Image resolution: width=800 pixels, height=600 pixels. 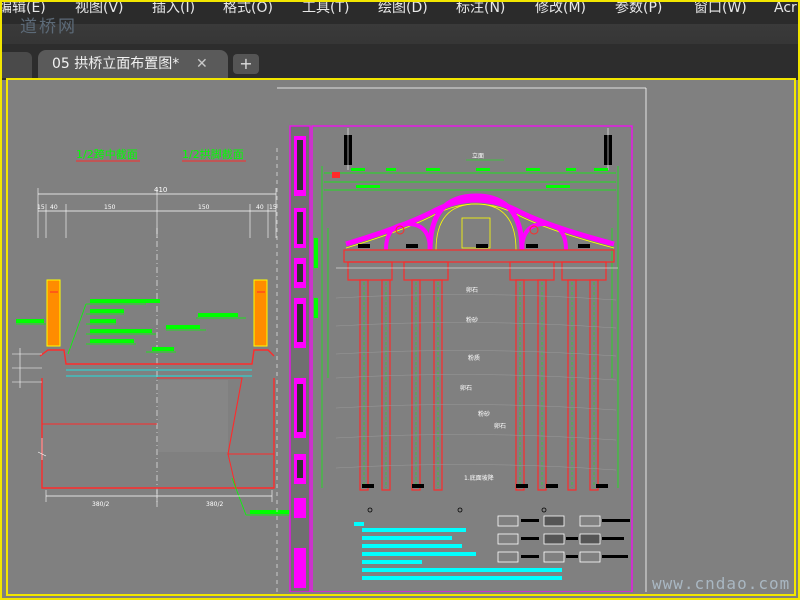 What do you see at coordinates (248, 9) in the screenshot?
I see `menu-format: 格式(O)` at bounding box center [248, 9].